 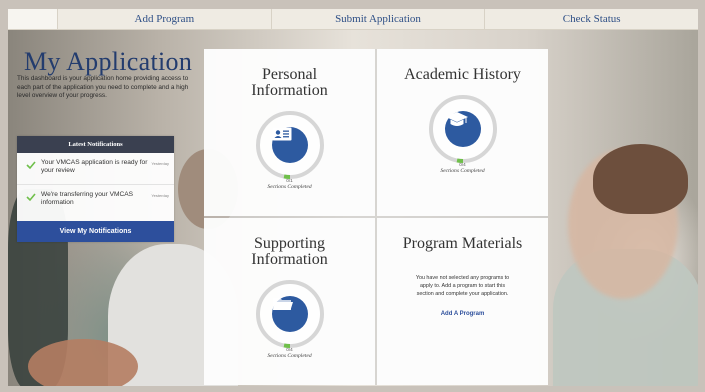 I want to click on graduation-cap-icon, so click(x=462, y=129).